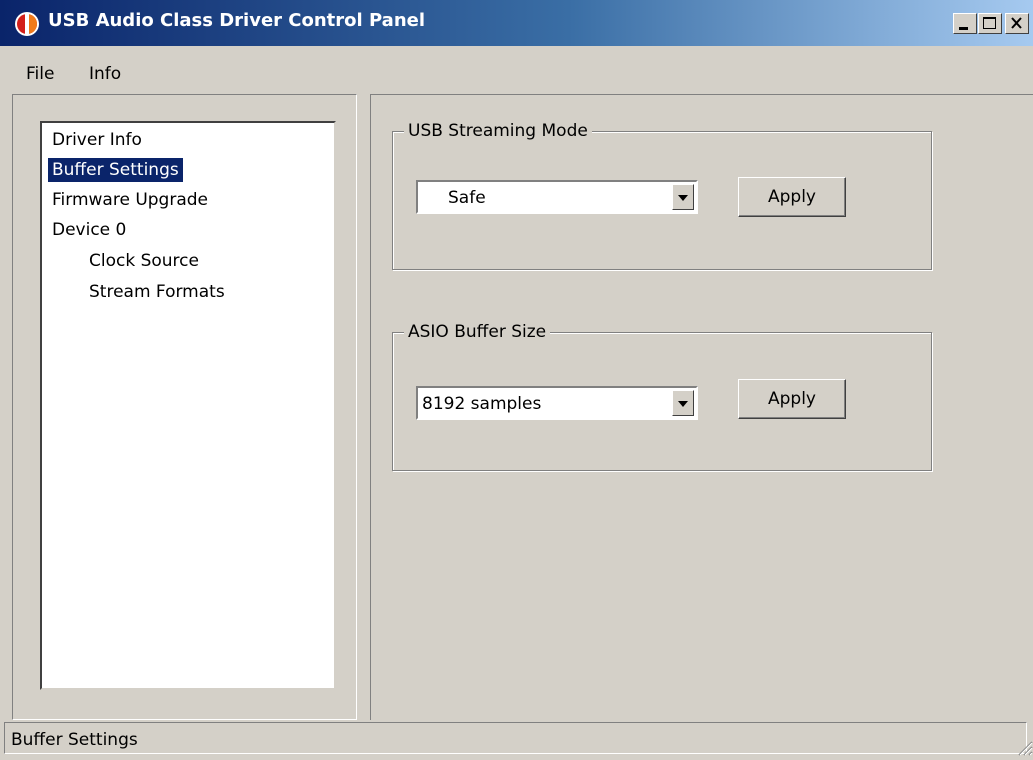 Image resolution: width=1033 pixels, height=760 pixels. What do you see at coordinates (477, 332) in the screenshot?
I see `asio-buffer-size-label: ASIO Buffer Size` at bounding box center [477, 332].